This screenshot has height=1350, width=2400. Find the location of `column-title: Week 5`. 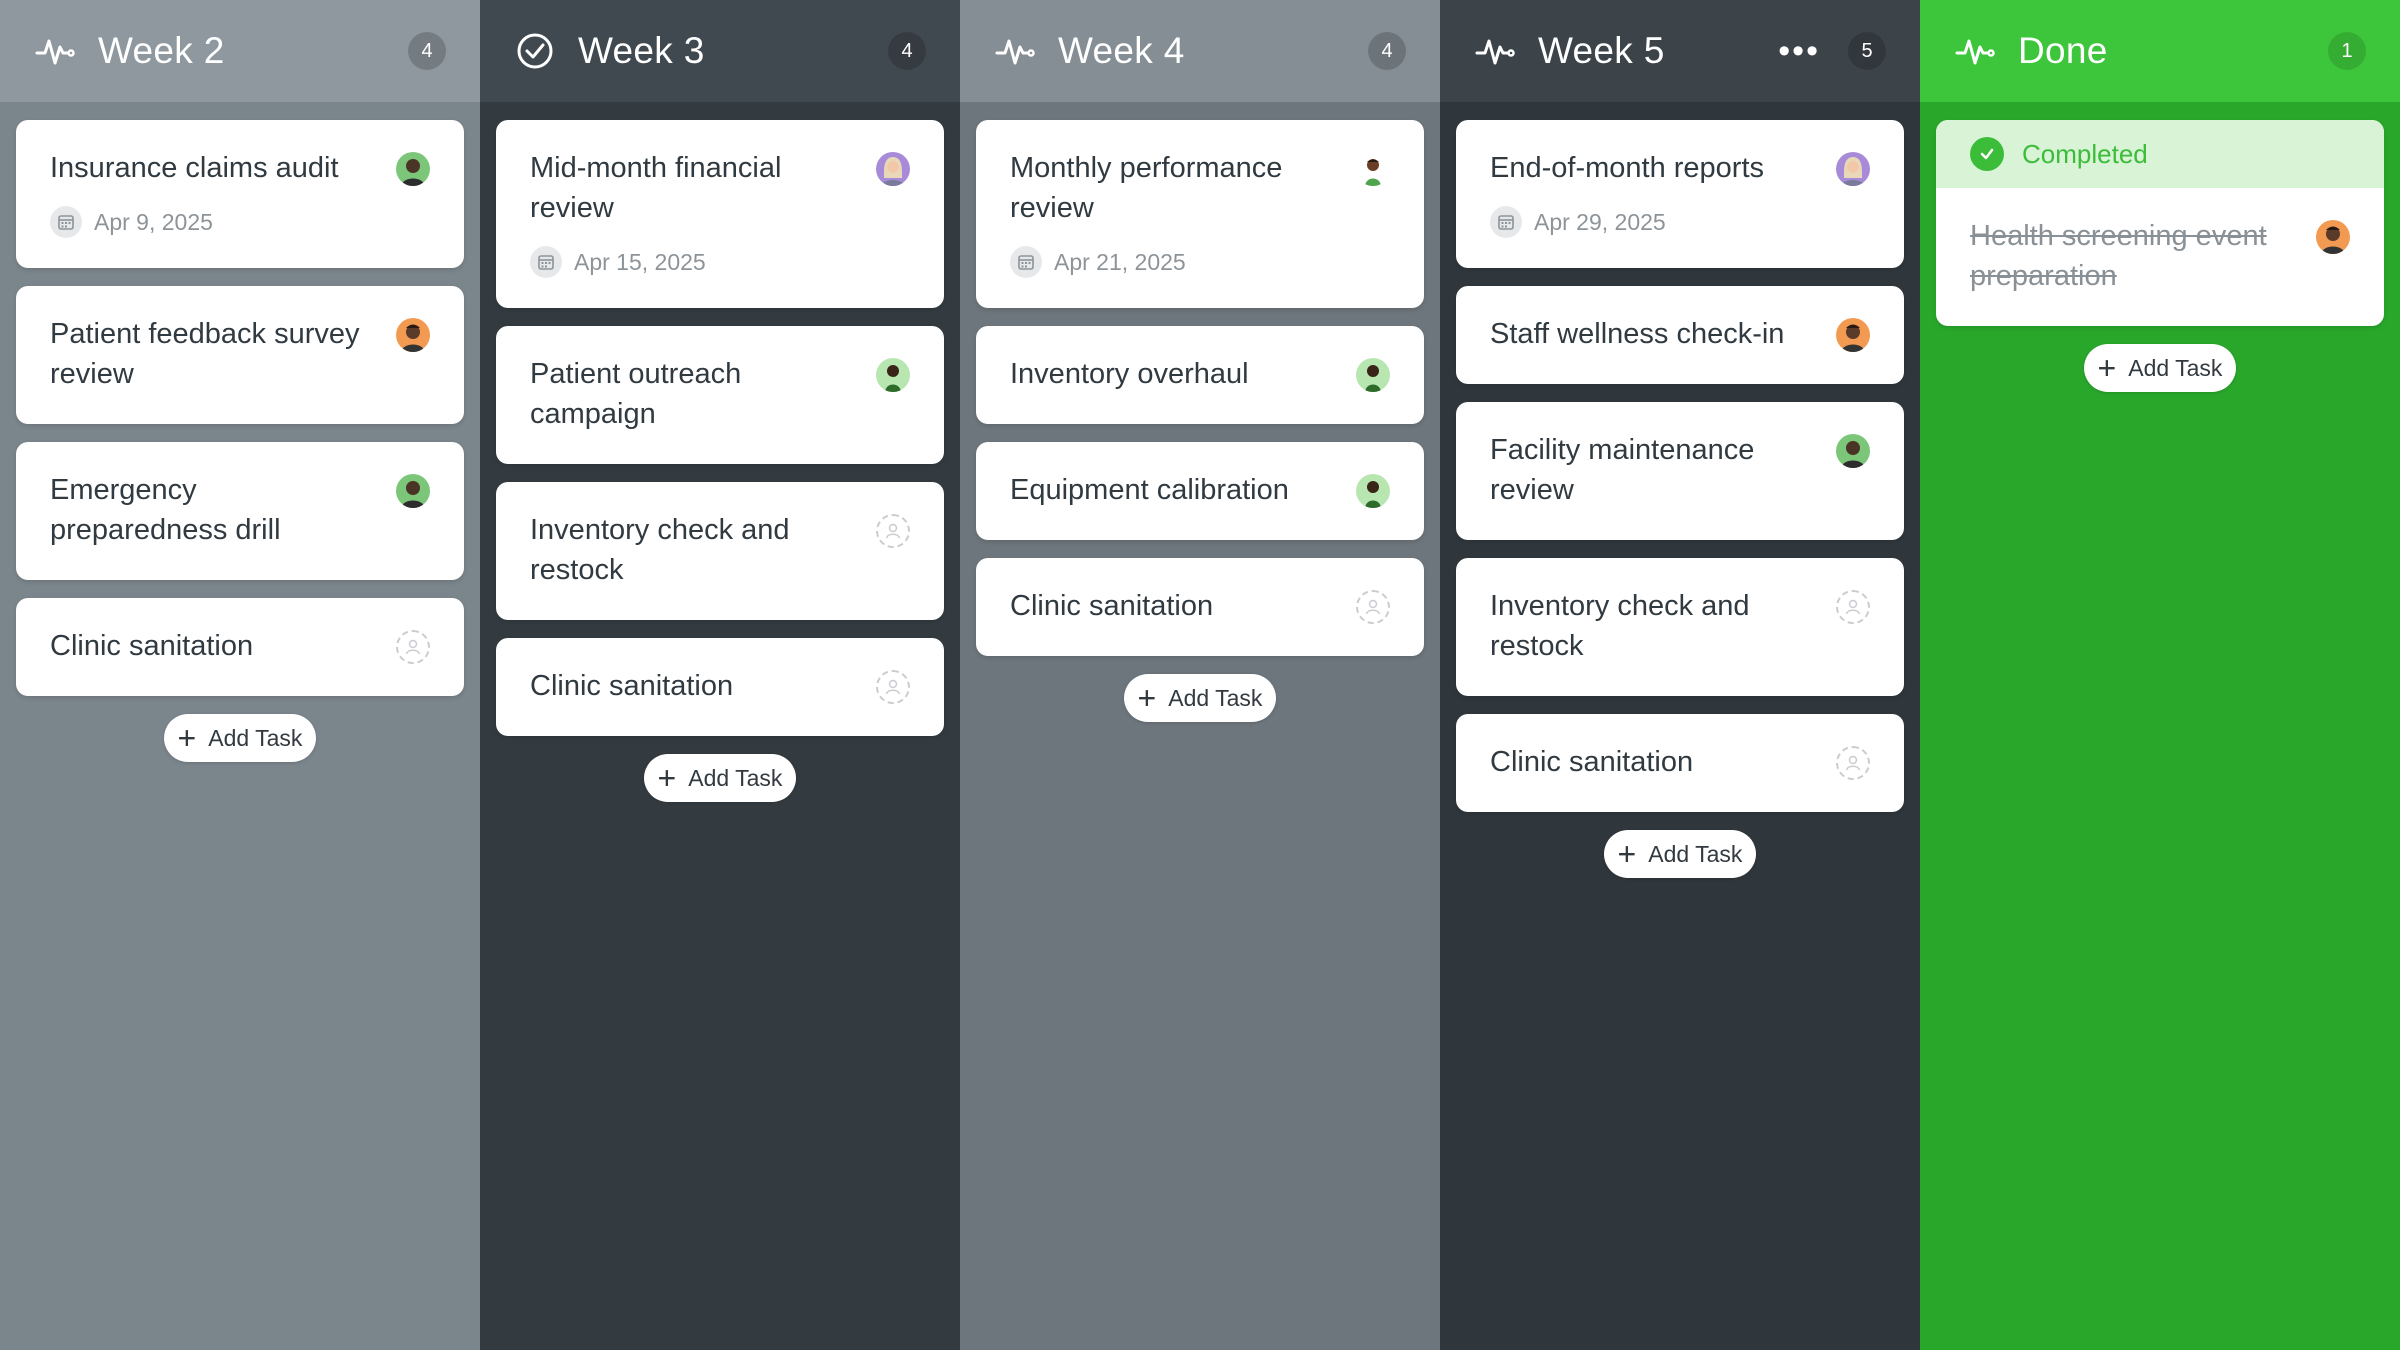

column-title: Week 5 is located at coordinates (1601, 50).